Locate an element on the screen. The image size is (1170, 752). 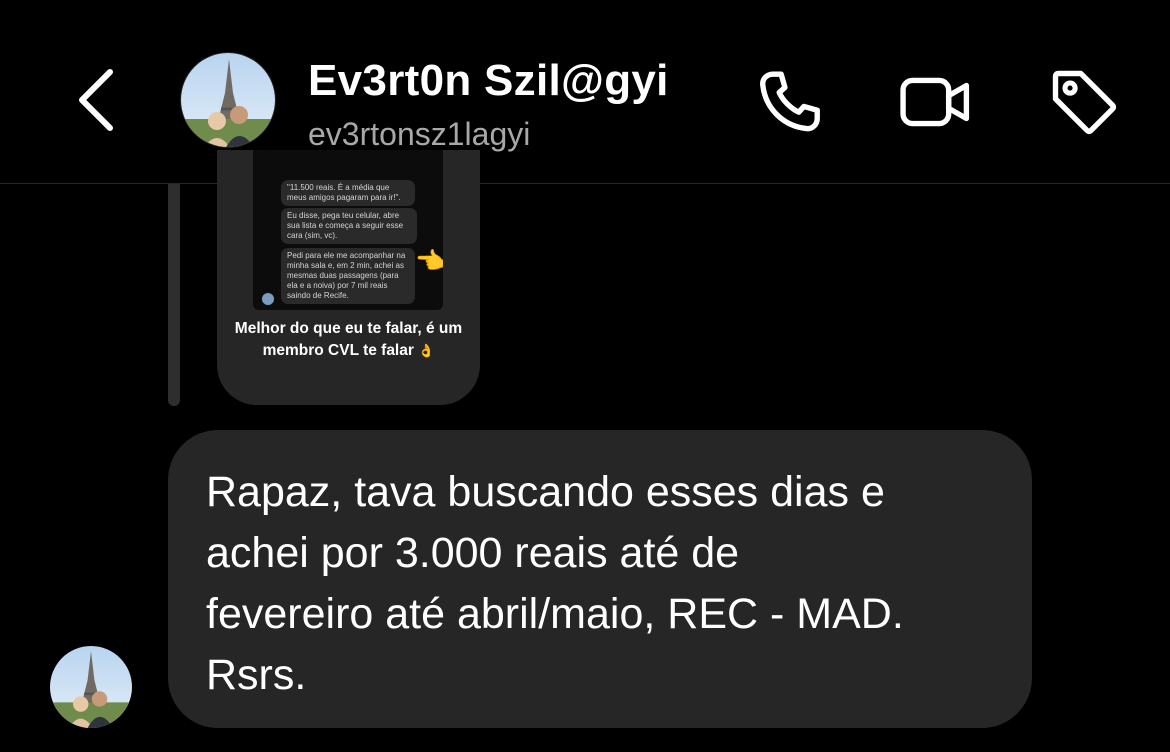
video-call-button is located at coordinates (936, 102).